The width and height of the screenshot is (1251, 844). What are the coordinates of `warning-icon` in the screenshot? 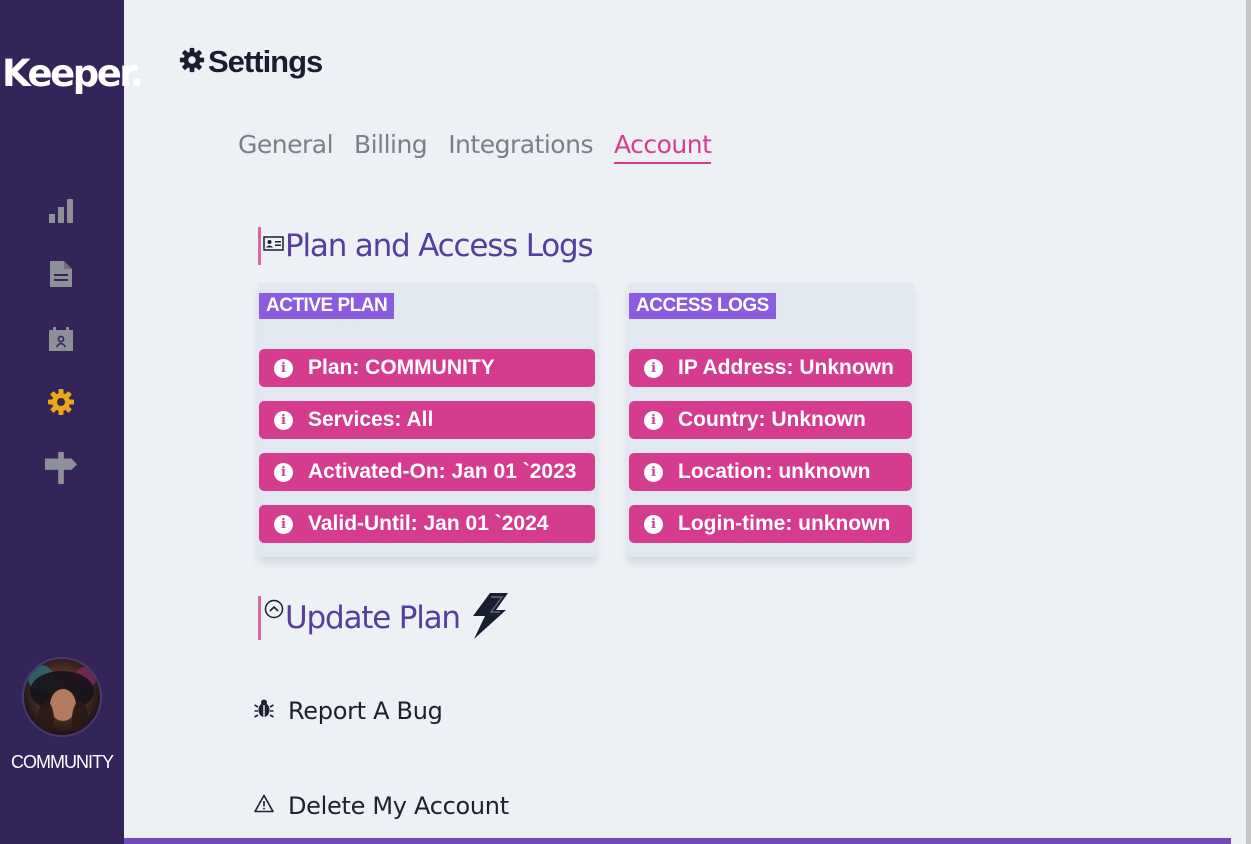 It's located at (264, 806).